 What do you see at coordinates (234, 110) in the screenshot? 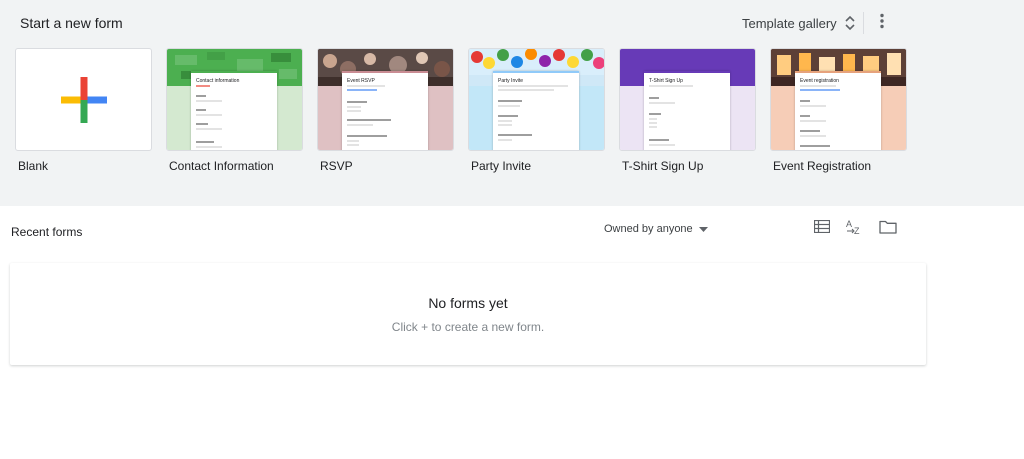
I see `form-preview-sheet: Contact information` at bounding box center [234, 110].